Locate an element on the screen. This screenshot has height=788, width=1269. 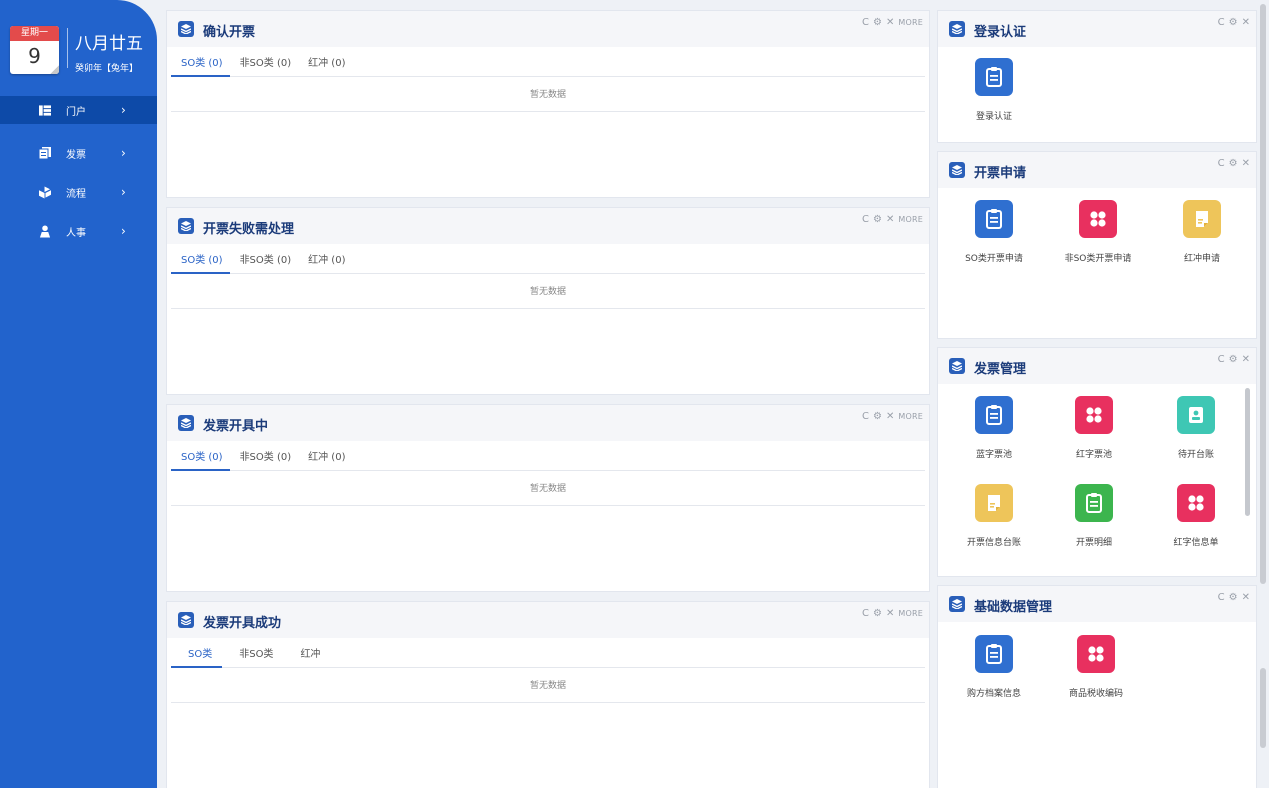
sidebar-item-invoice: 发票 › is located at coordinates (78, 153).